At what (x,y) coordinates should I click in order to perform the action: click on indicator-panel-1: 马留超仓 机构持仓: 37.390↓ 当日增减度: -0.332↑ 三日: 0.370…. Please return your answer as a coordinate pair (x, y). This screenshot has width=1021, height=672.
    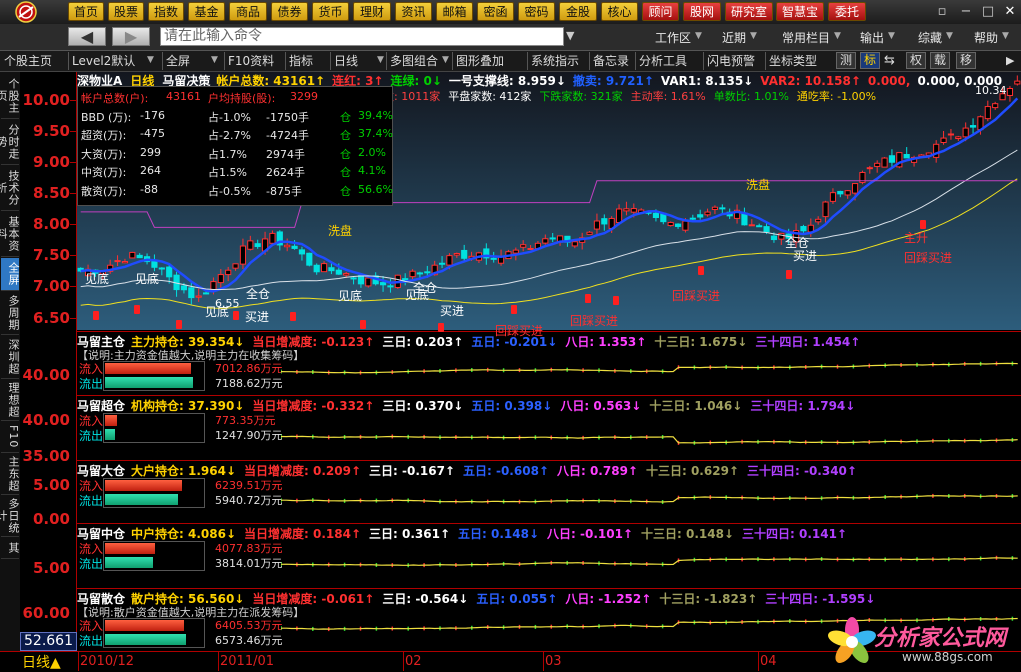
    Looking at the image, I should click on (549, 428).